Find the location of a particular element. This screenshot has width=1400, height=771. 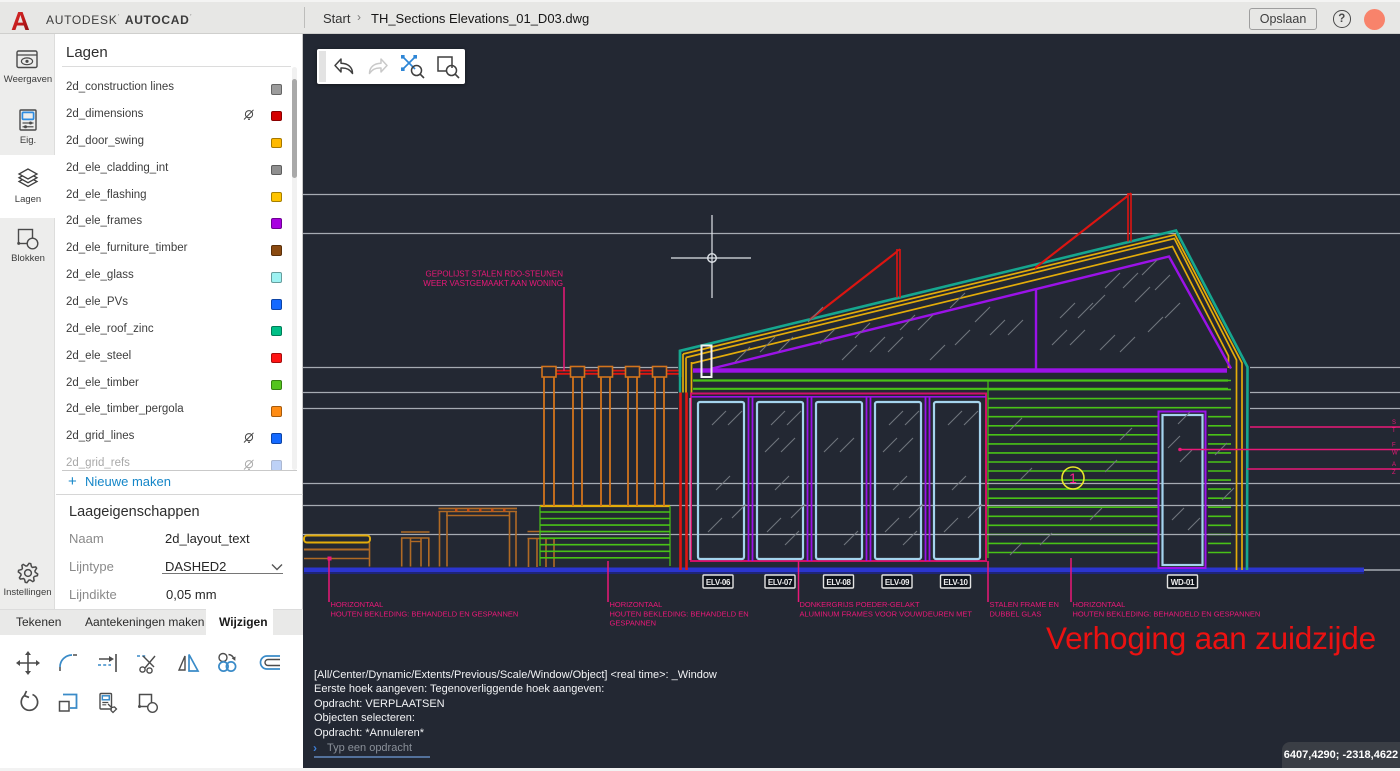

svg-text: ELV-10 is located at coordinates (955, 582).